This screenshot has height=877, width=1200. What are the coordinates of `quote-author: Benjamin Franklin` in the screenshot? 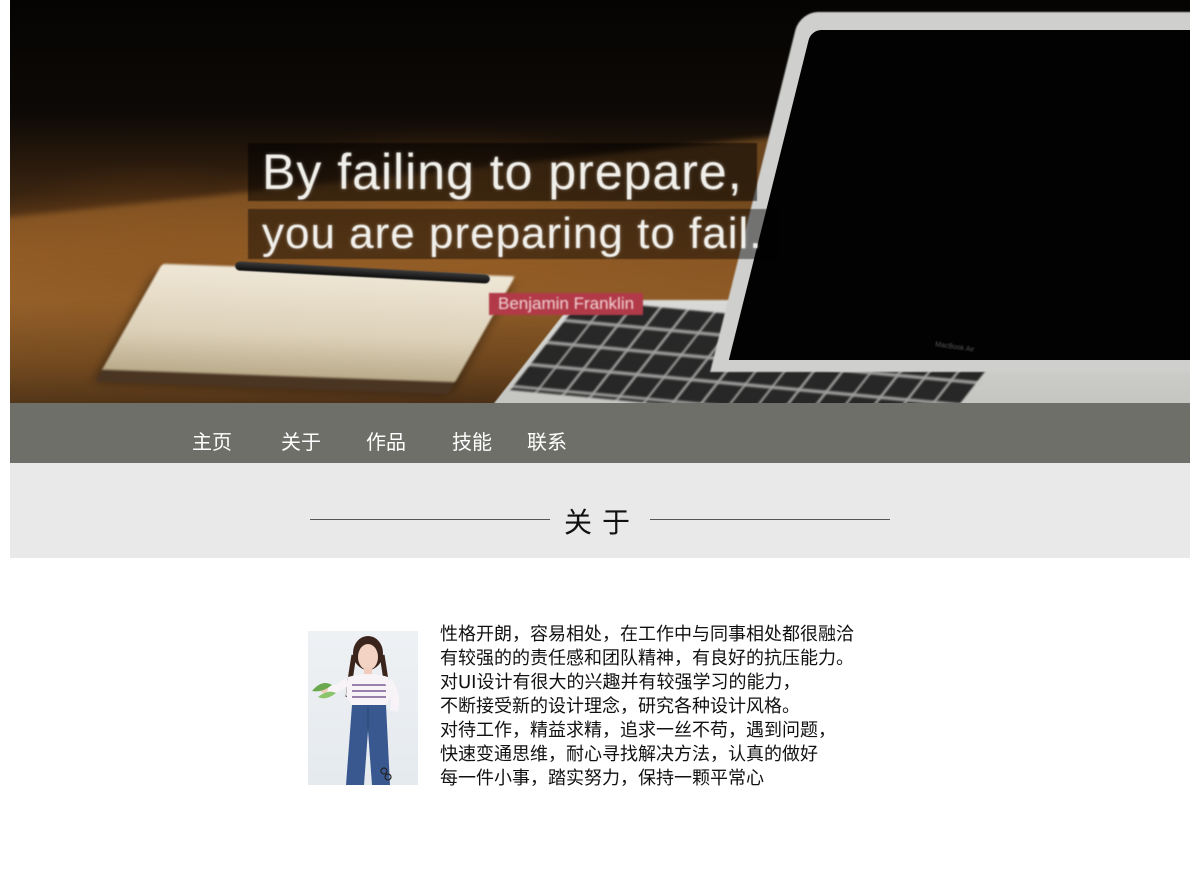 It's located at (566, 304).